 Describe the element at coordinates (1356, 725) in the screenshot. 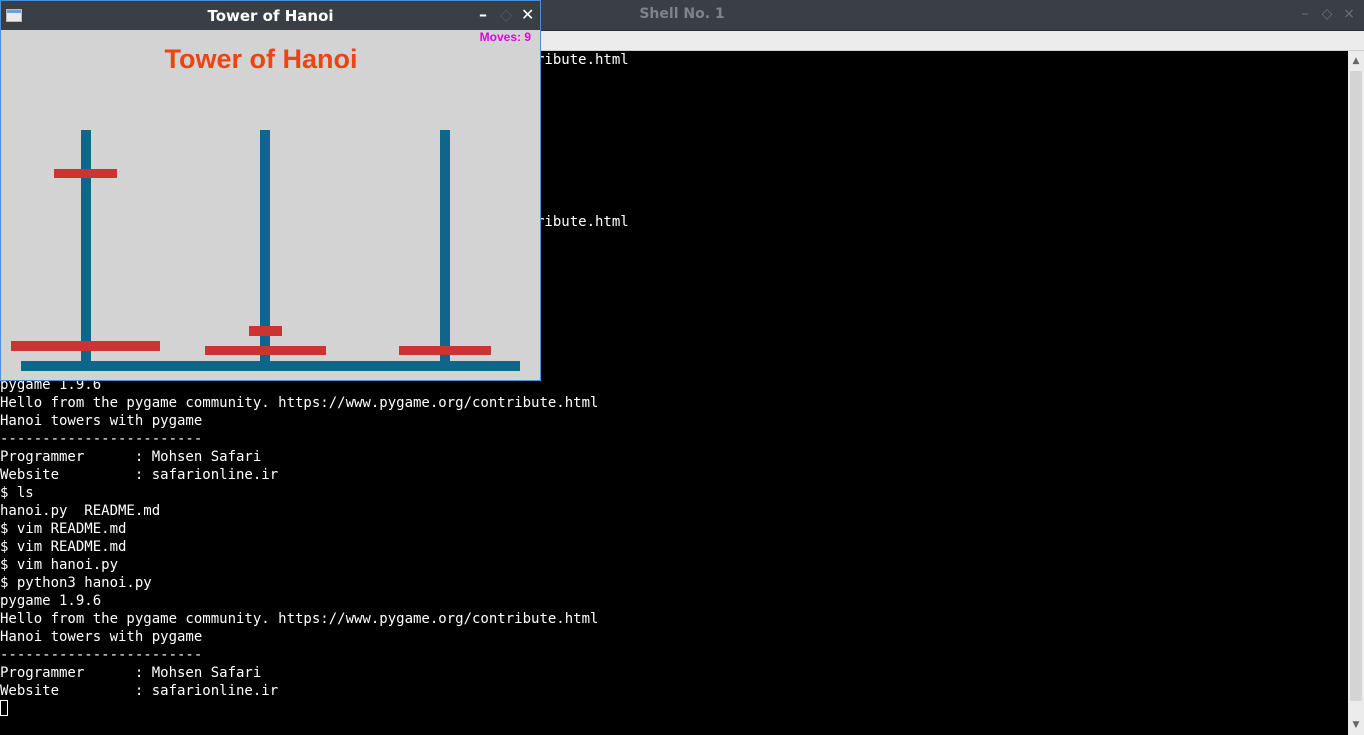

I see `scroll-down-arrow-icon: ▼` at that location.